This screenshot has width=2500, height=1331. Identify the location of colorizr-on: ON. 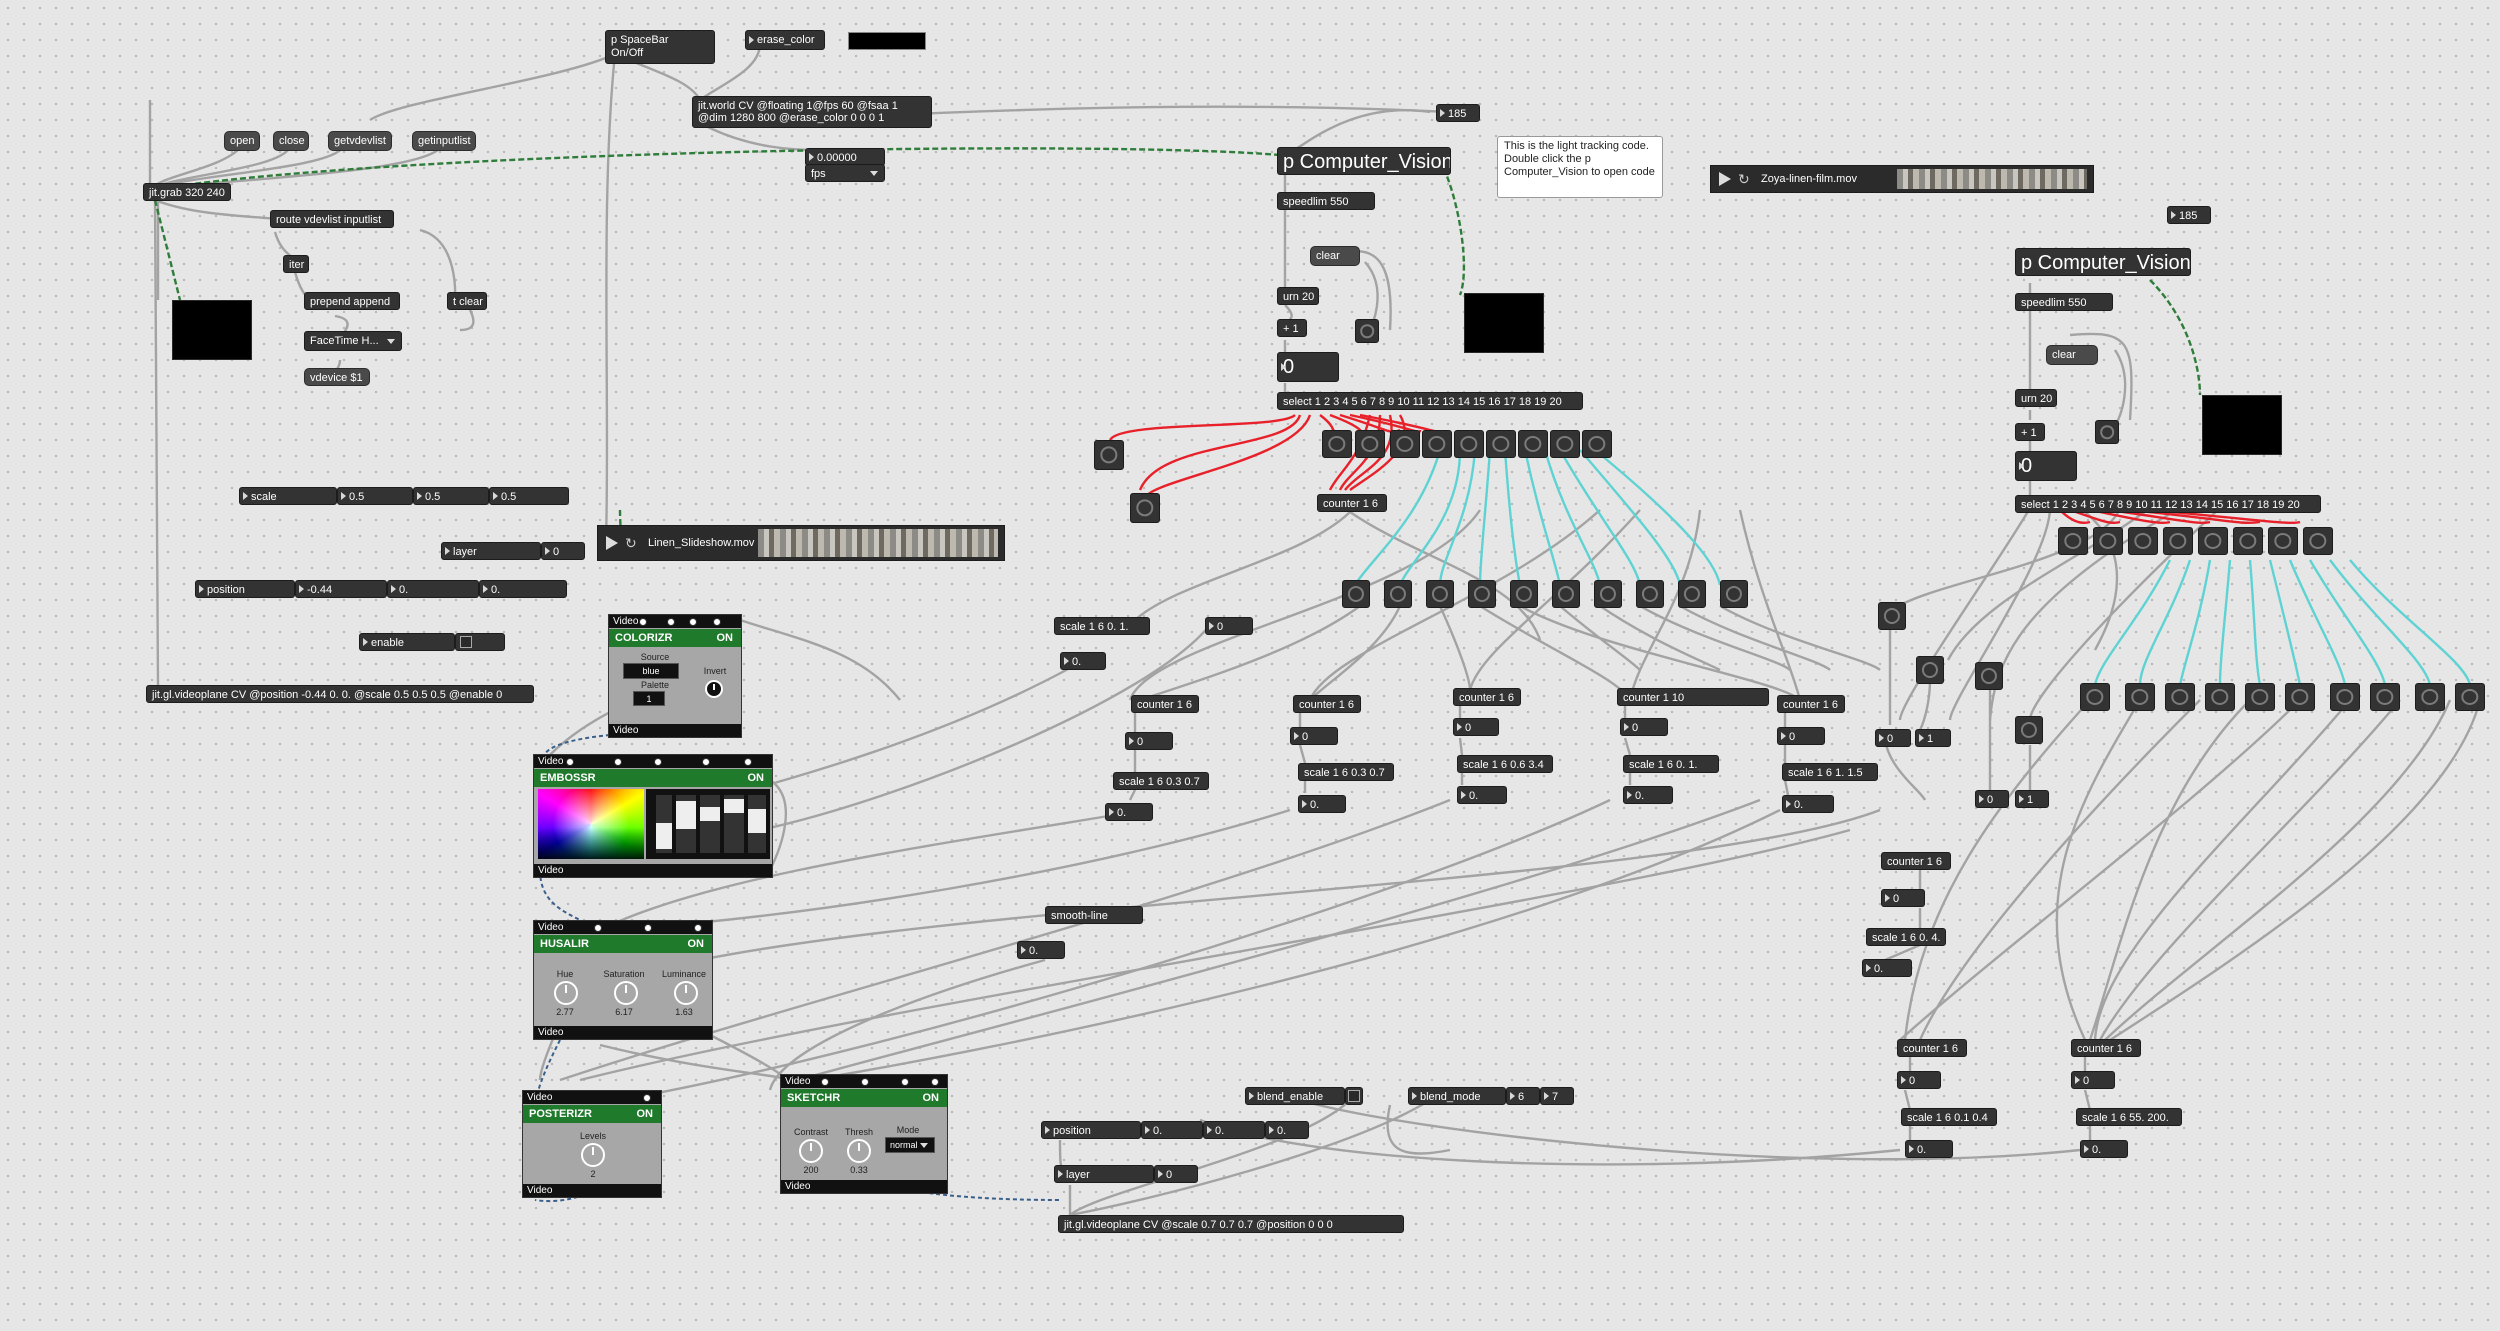
(725, 638).